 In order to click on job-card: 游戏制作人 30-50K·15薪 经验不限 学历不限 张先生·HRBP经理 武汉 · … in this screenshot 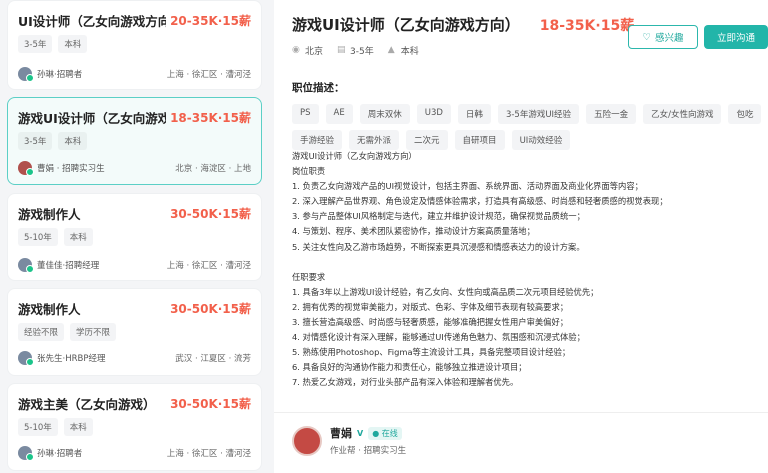, I will do `click(134, 332)`.